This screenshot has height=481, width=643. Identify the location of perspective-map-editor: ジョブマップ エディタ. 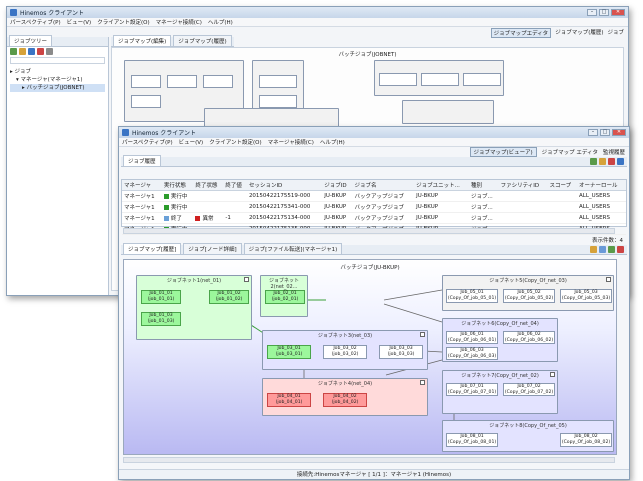
(570, 152).